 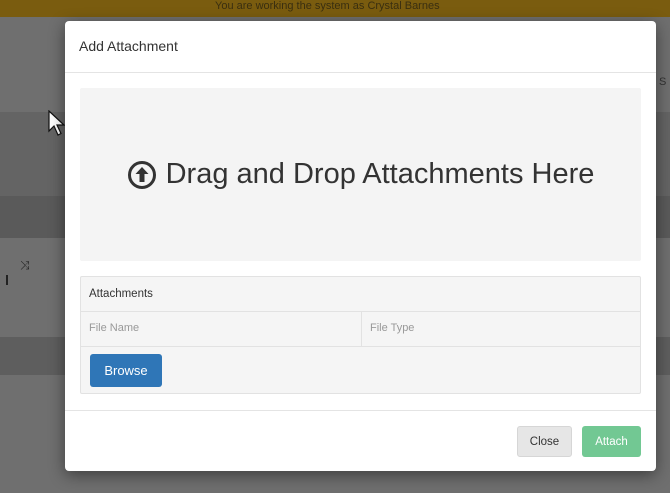 I want to click on divider, so click(x=360, y=346).